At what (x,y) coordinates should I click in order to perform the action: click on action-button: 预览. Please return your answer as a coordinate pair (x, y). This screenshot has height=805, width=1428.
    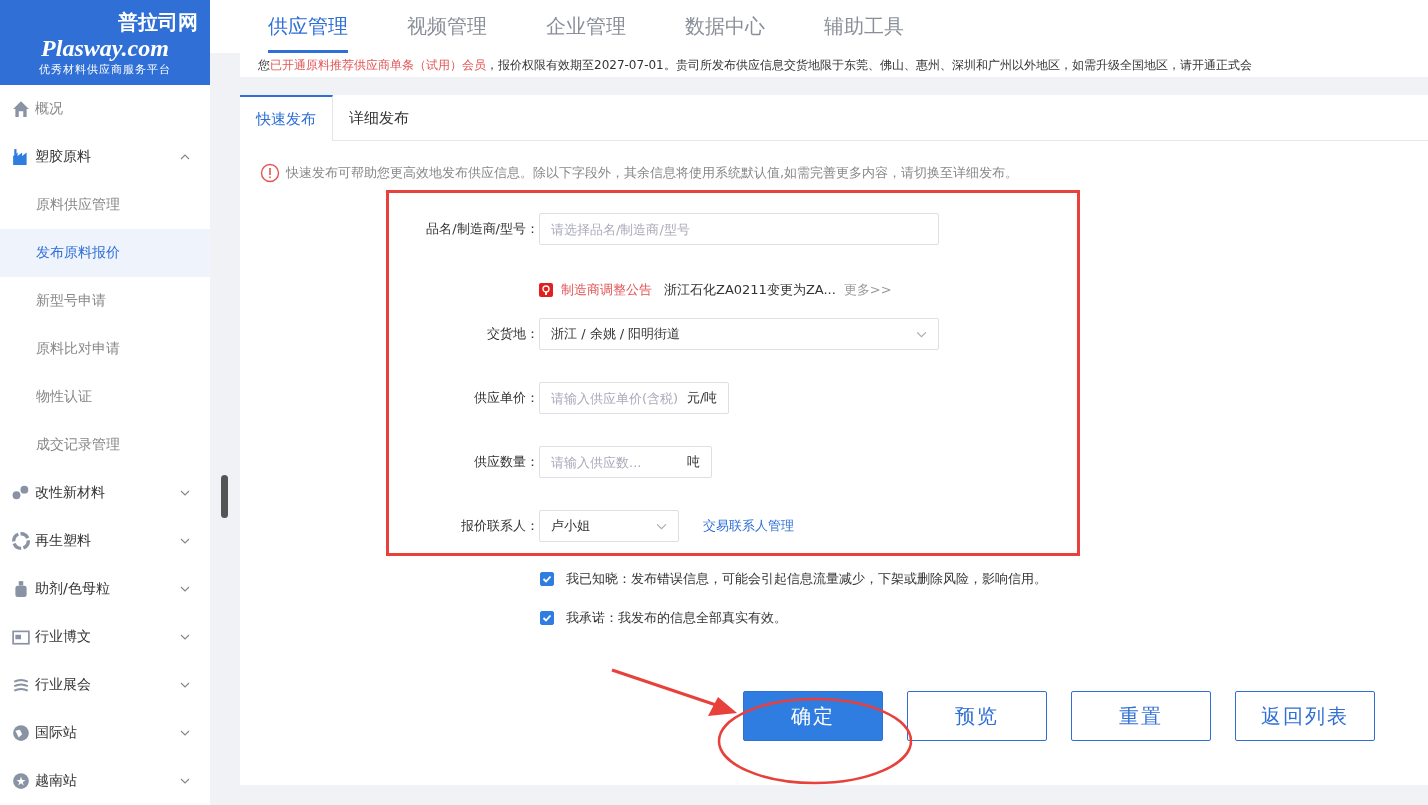
    Looking at the image, I should click on (977, 716).